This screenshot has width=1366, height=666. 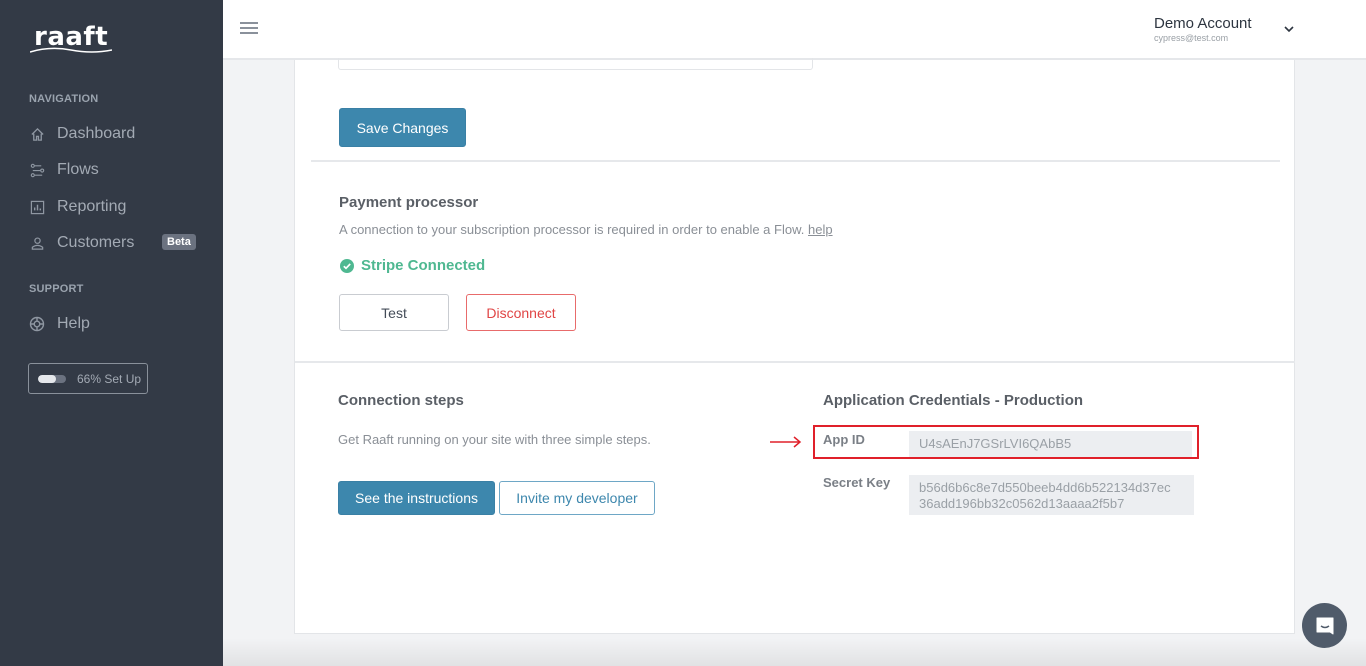 I want to click on setup-progress-fill, so click(x=47, y=378).